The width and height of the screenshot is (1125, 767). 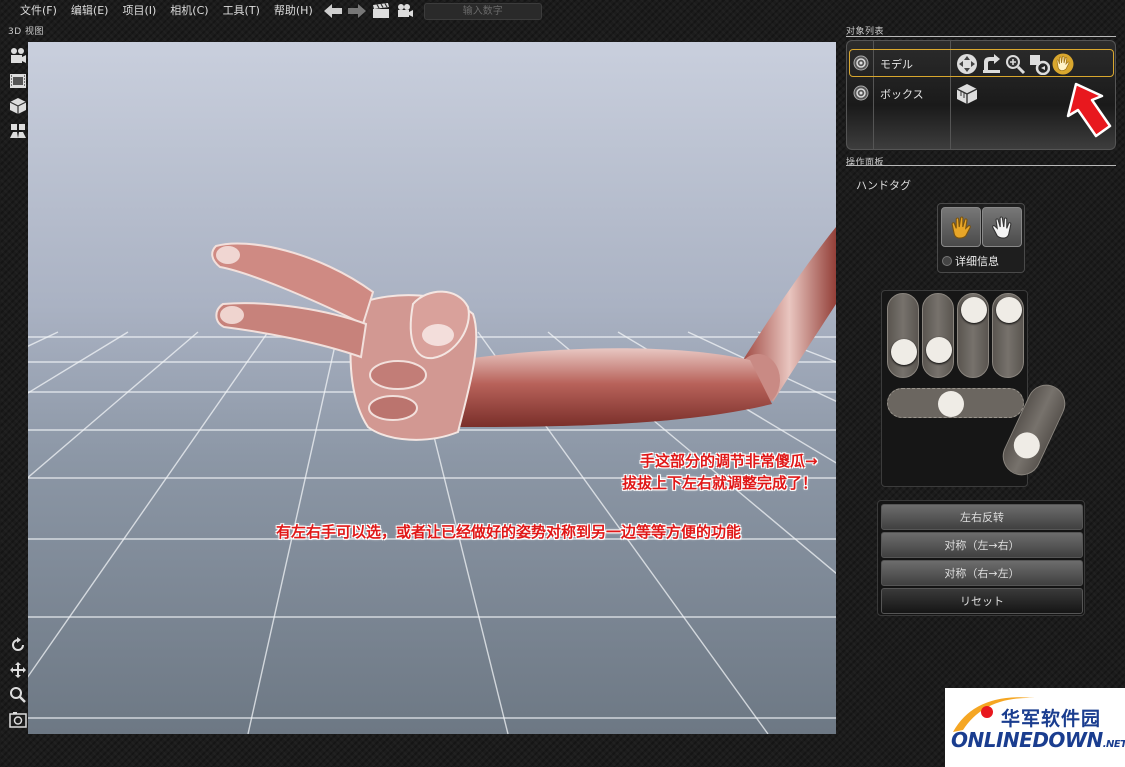 What do you see at coordinates (883, 185) in the screenshot?
I see `hand-tag-title: ハンドタグ` at bounding box center [883, 185].